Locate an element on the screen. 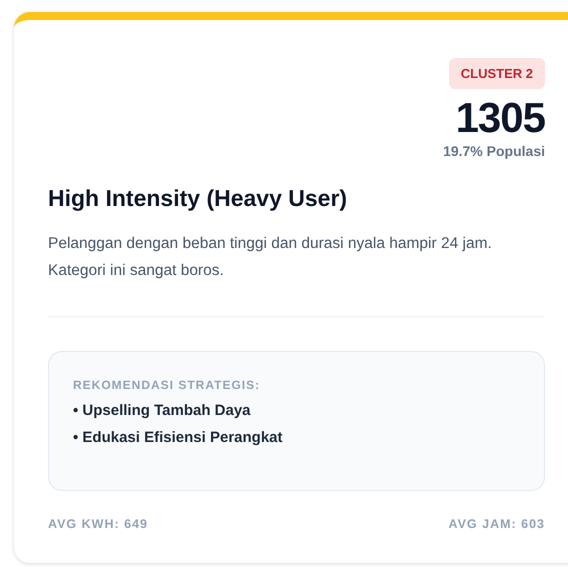 This screenshot has width=568, height=567. customer-count: 1305 is located at coordinates (500, 118).